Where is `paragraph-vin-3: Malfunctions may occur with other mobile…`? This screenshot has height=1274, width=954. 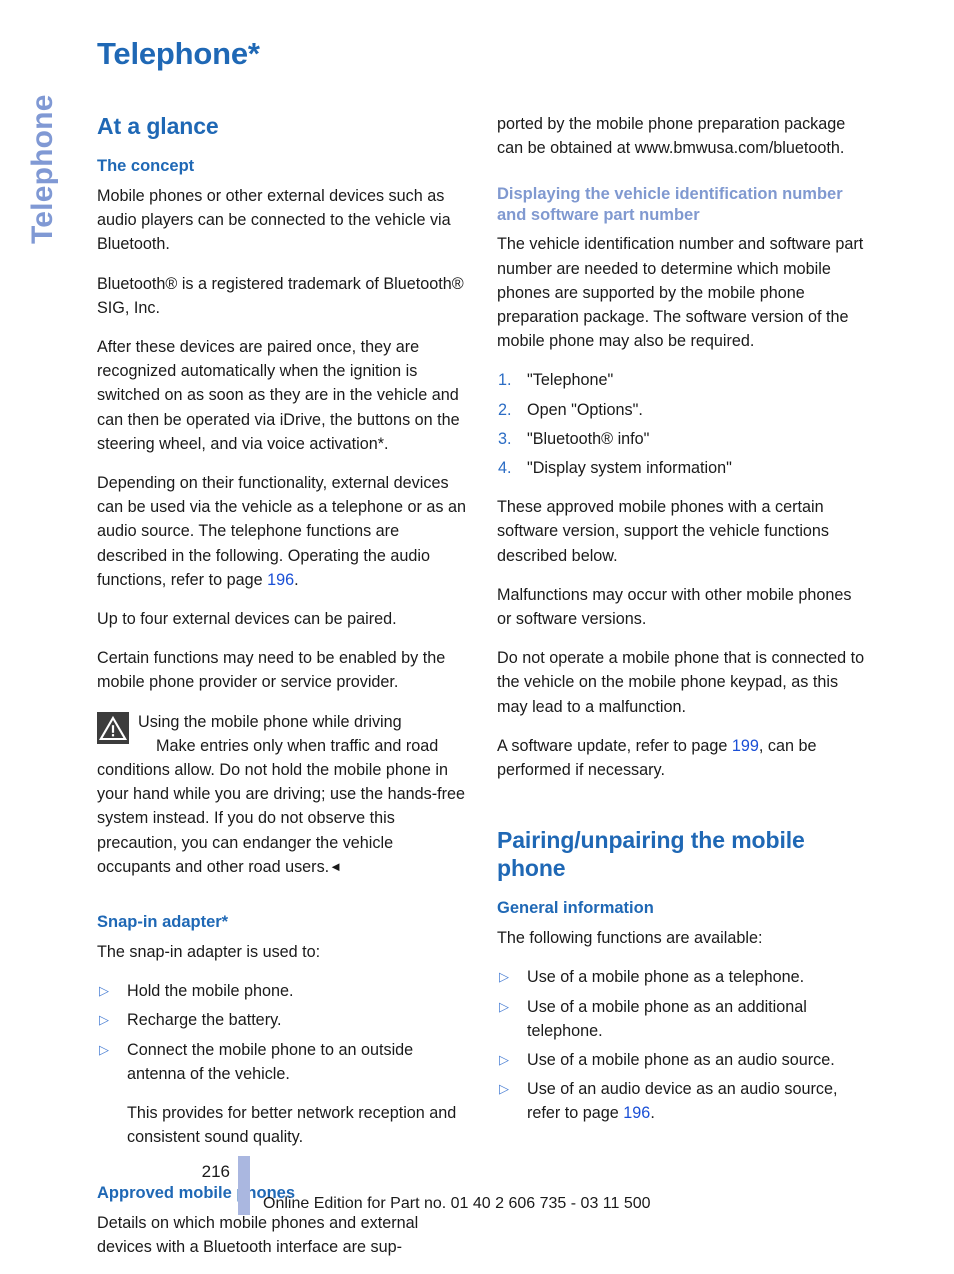 paragraph-vin-3: Malfunctions may occur with other mobile… is located at coordinates (674, 607).